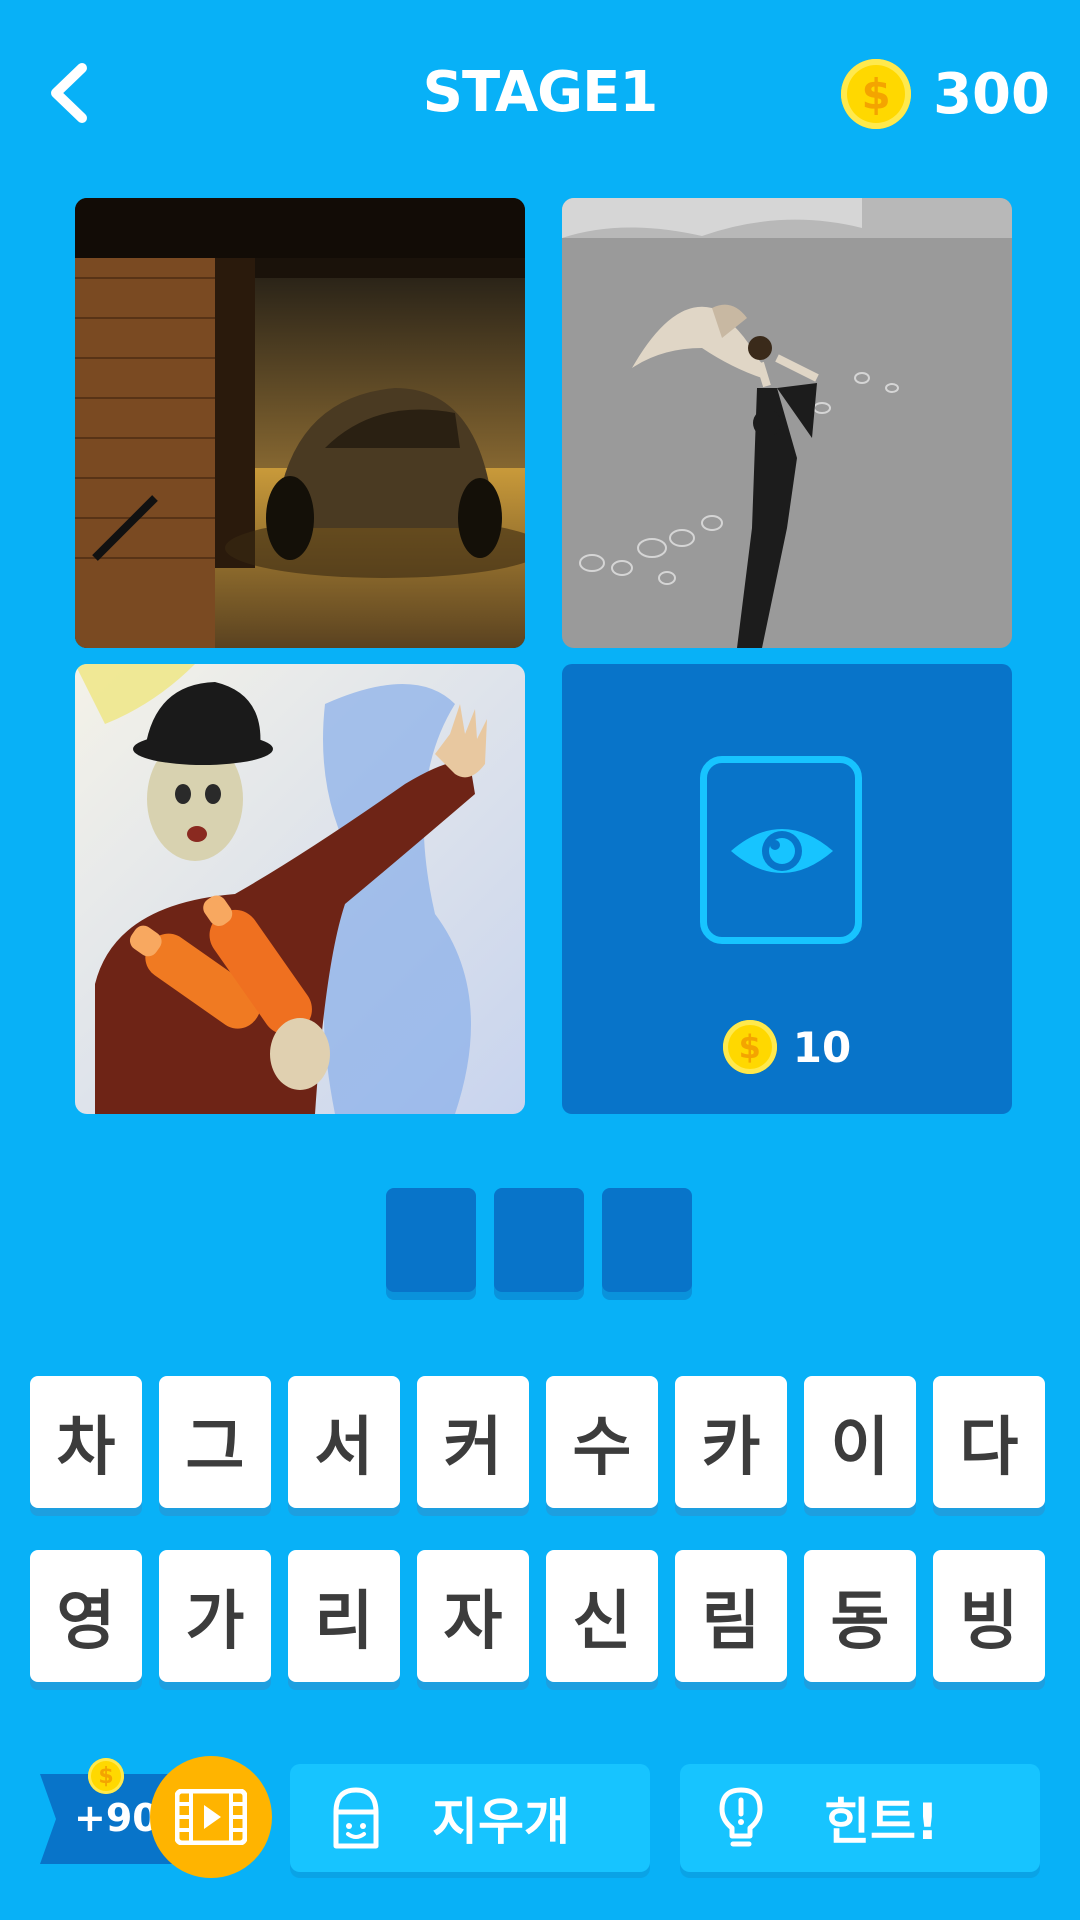 The image size is (1080, 1920). I want to click on answer-slots, so click(539, 1240).